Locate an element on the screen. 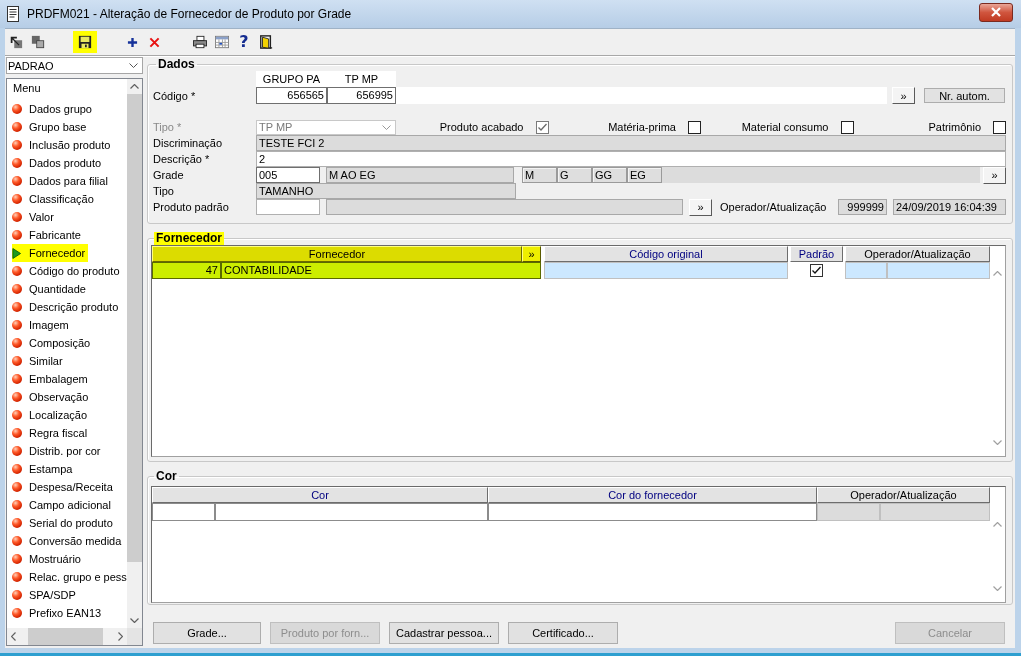 This screenshot has height=656, width=1021. code-field: 656995 is located at coordinates (361, 95).